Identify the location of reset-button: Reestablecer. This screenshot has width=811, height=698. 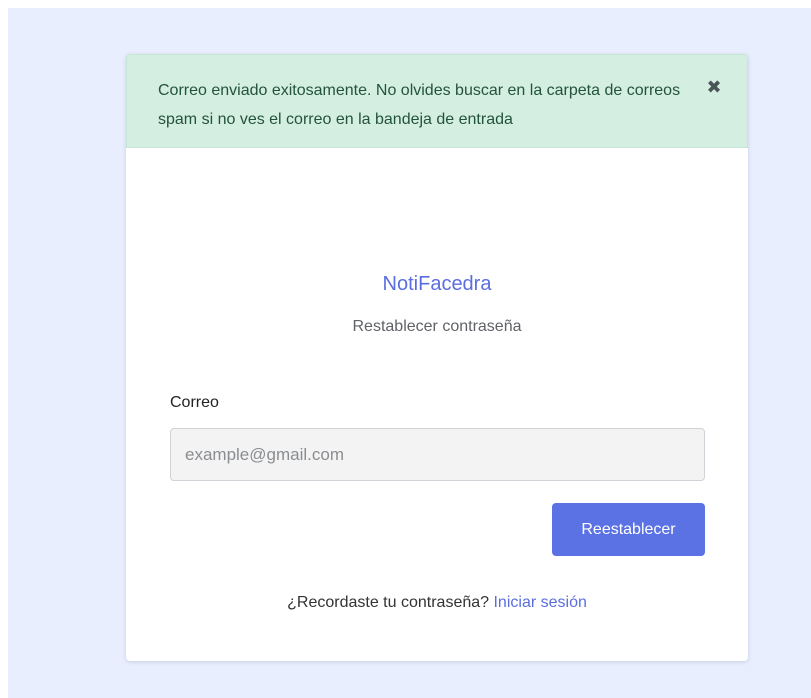
(628, 529).